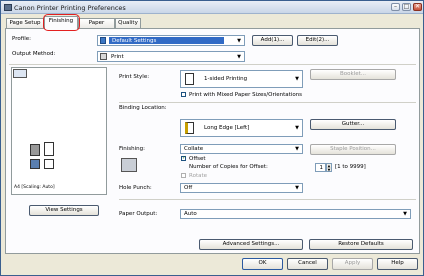 The width and height of the screenshot is (424, 276). Describe the element at coordinates (397, 264) in the screenshot. I see `help-button: Help` at that location.